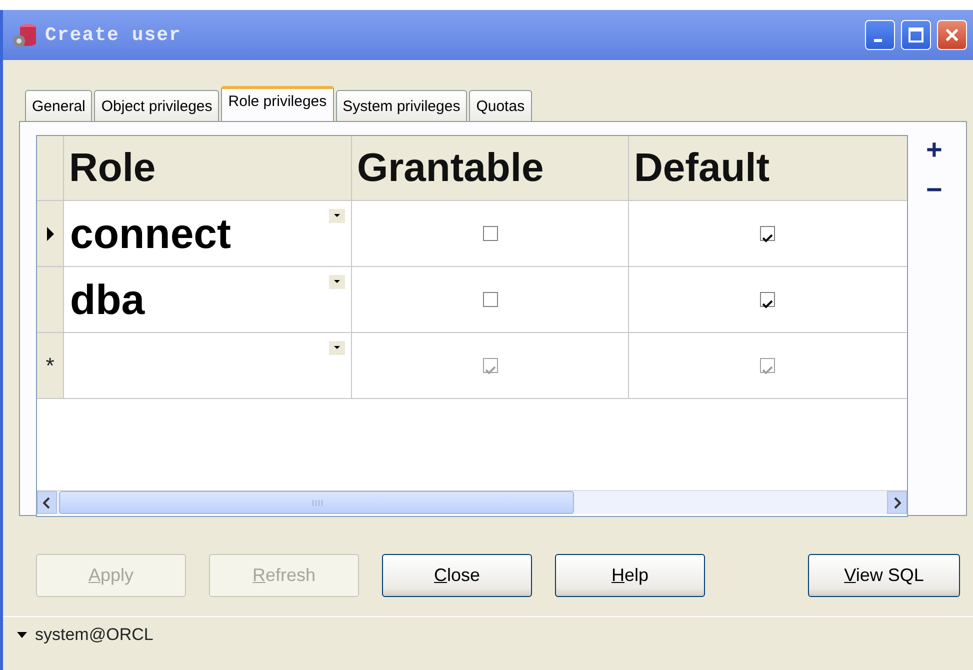 Image resolution: width=973 pixels, height=670 pixels. I want to click on tab: General, so click(58, 105).